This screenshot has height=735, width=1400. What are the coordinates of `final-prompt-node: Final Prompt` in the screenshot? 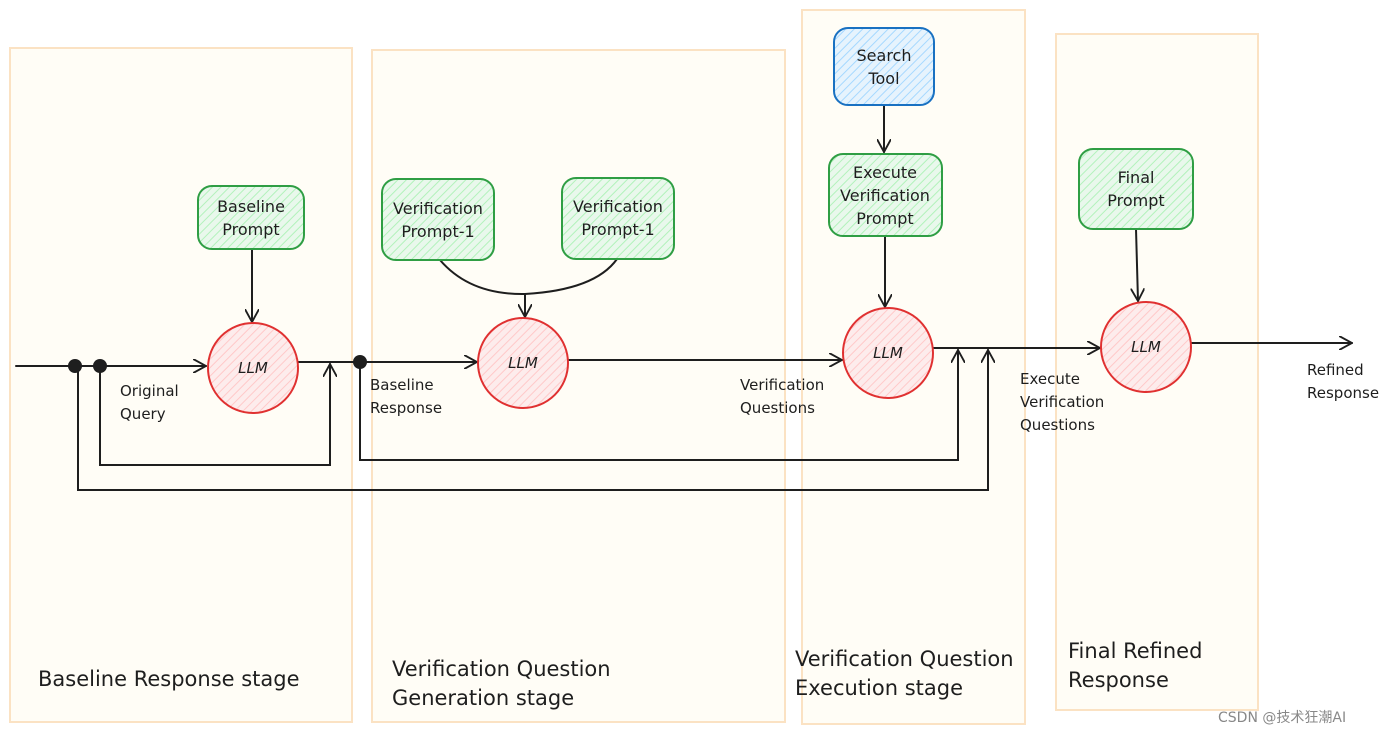 It's located at (1136, 189).